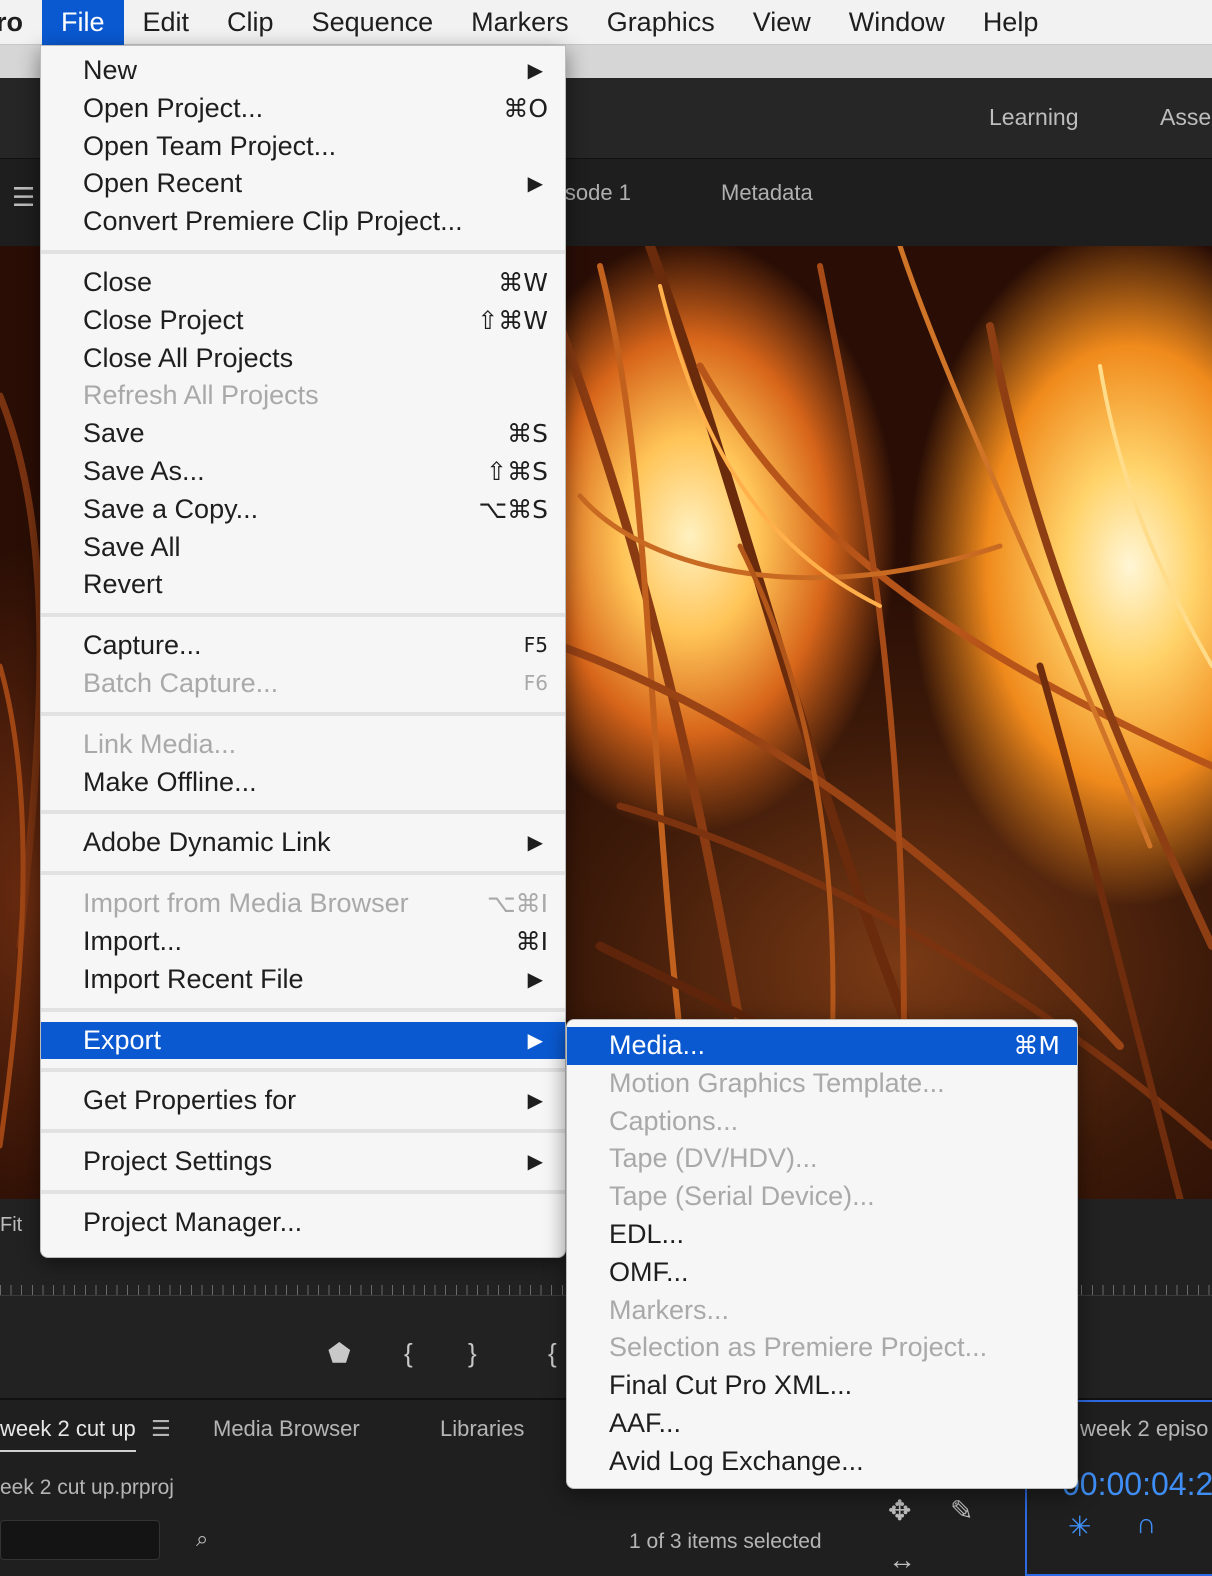  What do you see at coordinates (110, 70) in the screenshot?
I see `menu-item-label: New` at bounding box center [110, 70].